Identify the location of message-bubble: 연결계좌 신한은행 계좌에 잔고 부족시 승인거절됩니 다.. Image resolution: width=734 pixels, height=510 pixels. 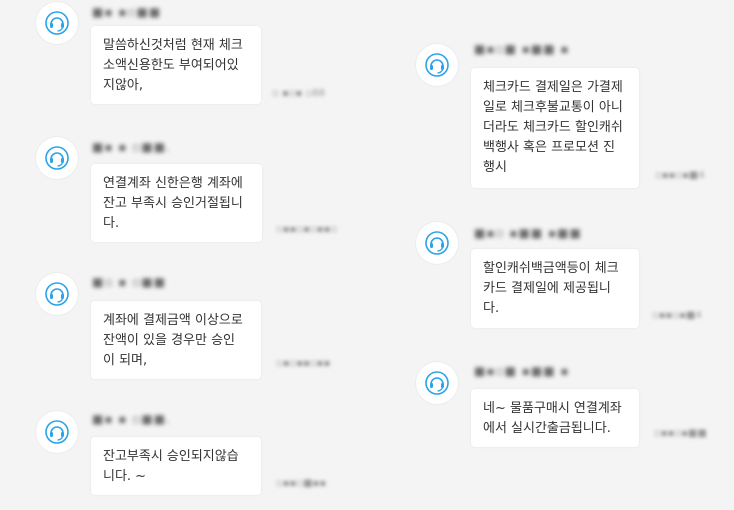
(176, 203).